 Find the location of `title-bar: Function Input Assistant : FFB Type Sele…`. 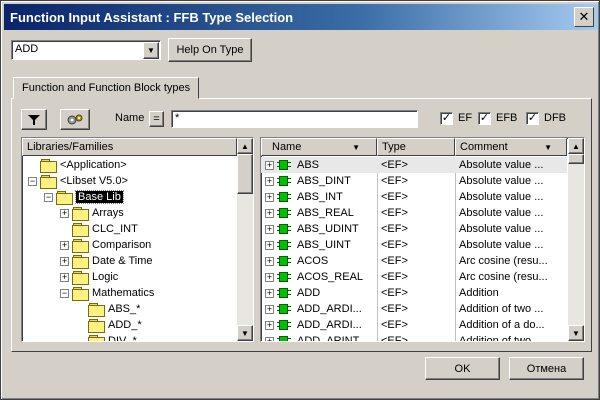

title-bar: Function Input Assistant : FFB Type Sele… is located at coordinates (301, 17).